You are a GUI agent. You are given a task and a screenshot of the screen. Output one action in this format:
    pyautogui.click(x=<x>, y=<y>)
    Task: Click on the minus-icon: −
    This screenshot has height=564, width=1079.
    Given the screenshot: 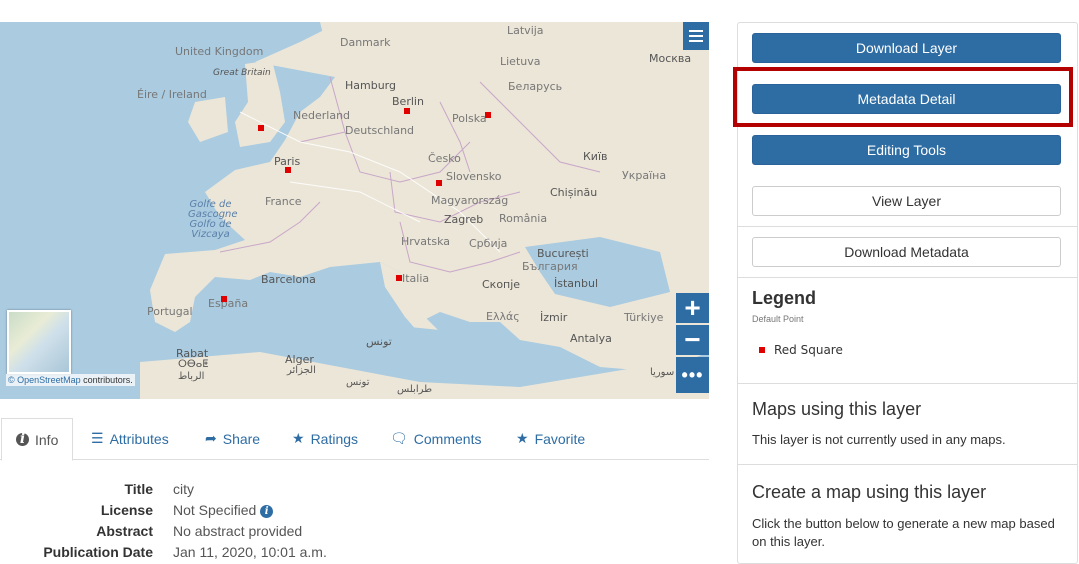 What is the action you would take?
    pyautogui.click(x=692, y=339)
    